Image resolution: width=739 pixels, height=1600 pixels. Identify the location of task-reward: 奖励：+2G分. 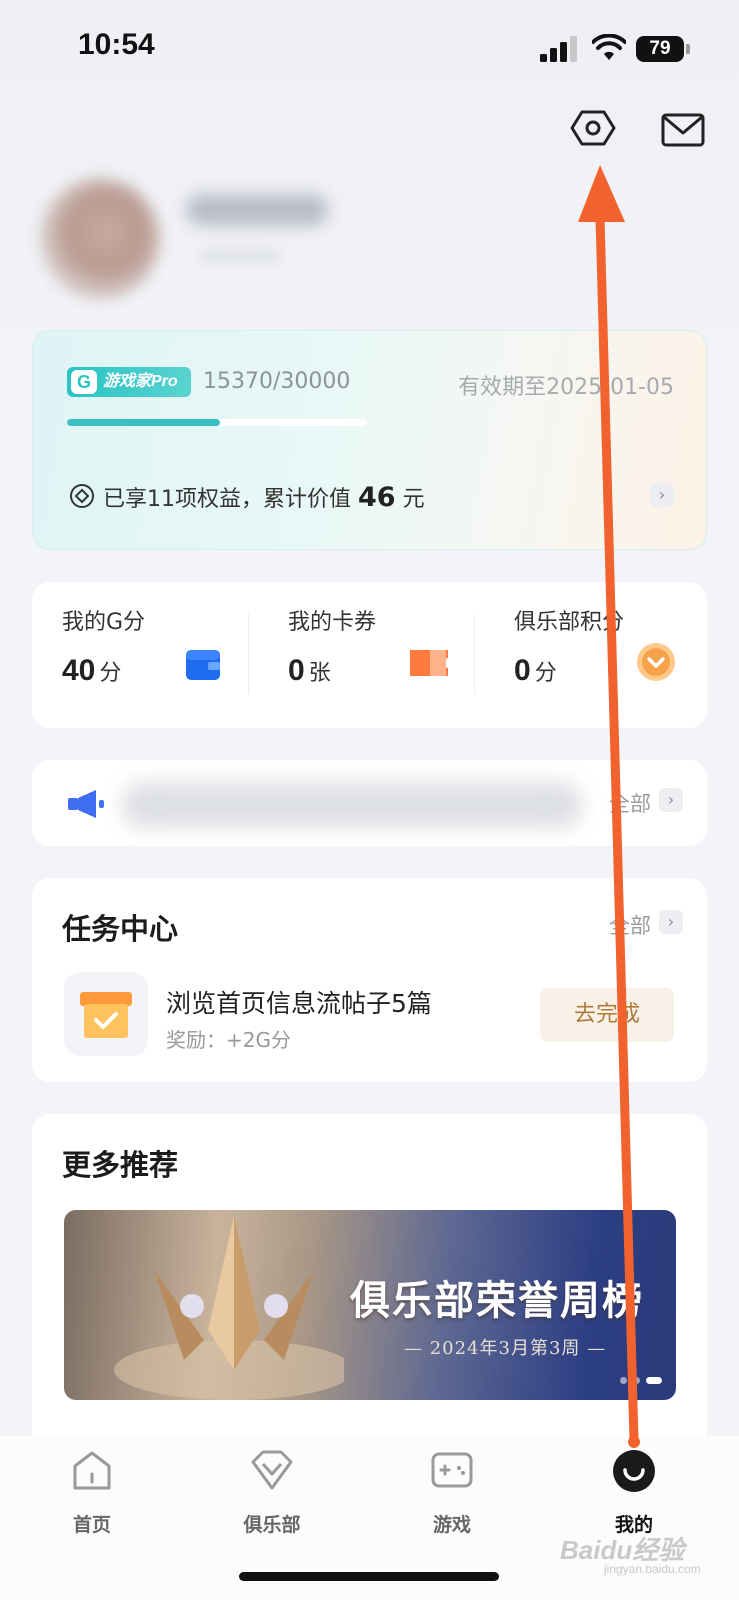
(228, 1040).